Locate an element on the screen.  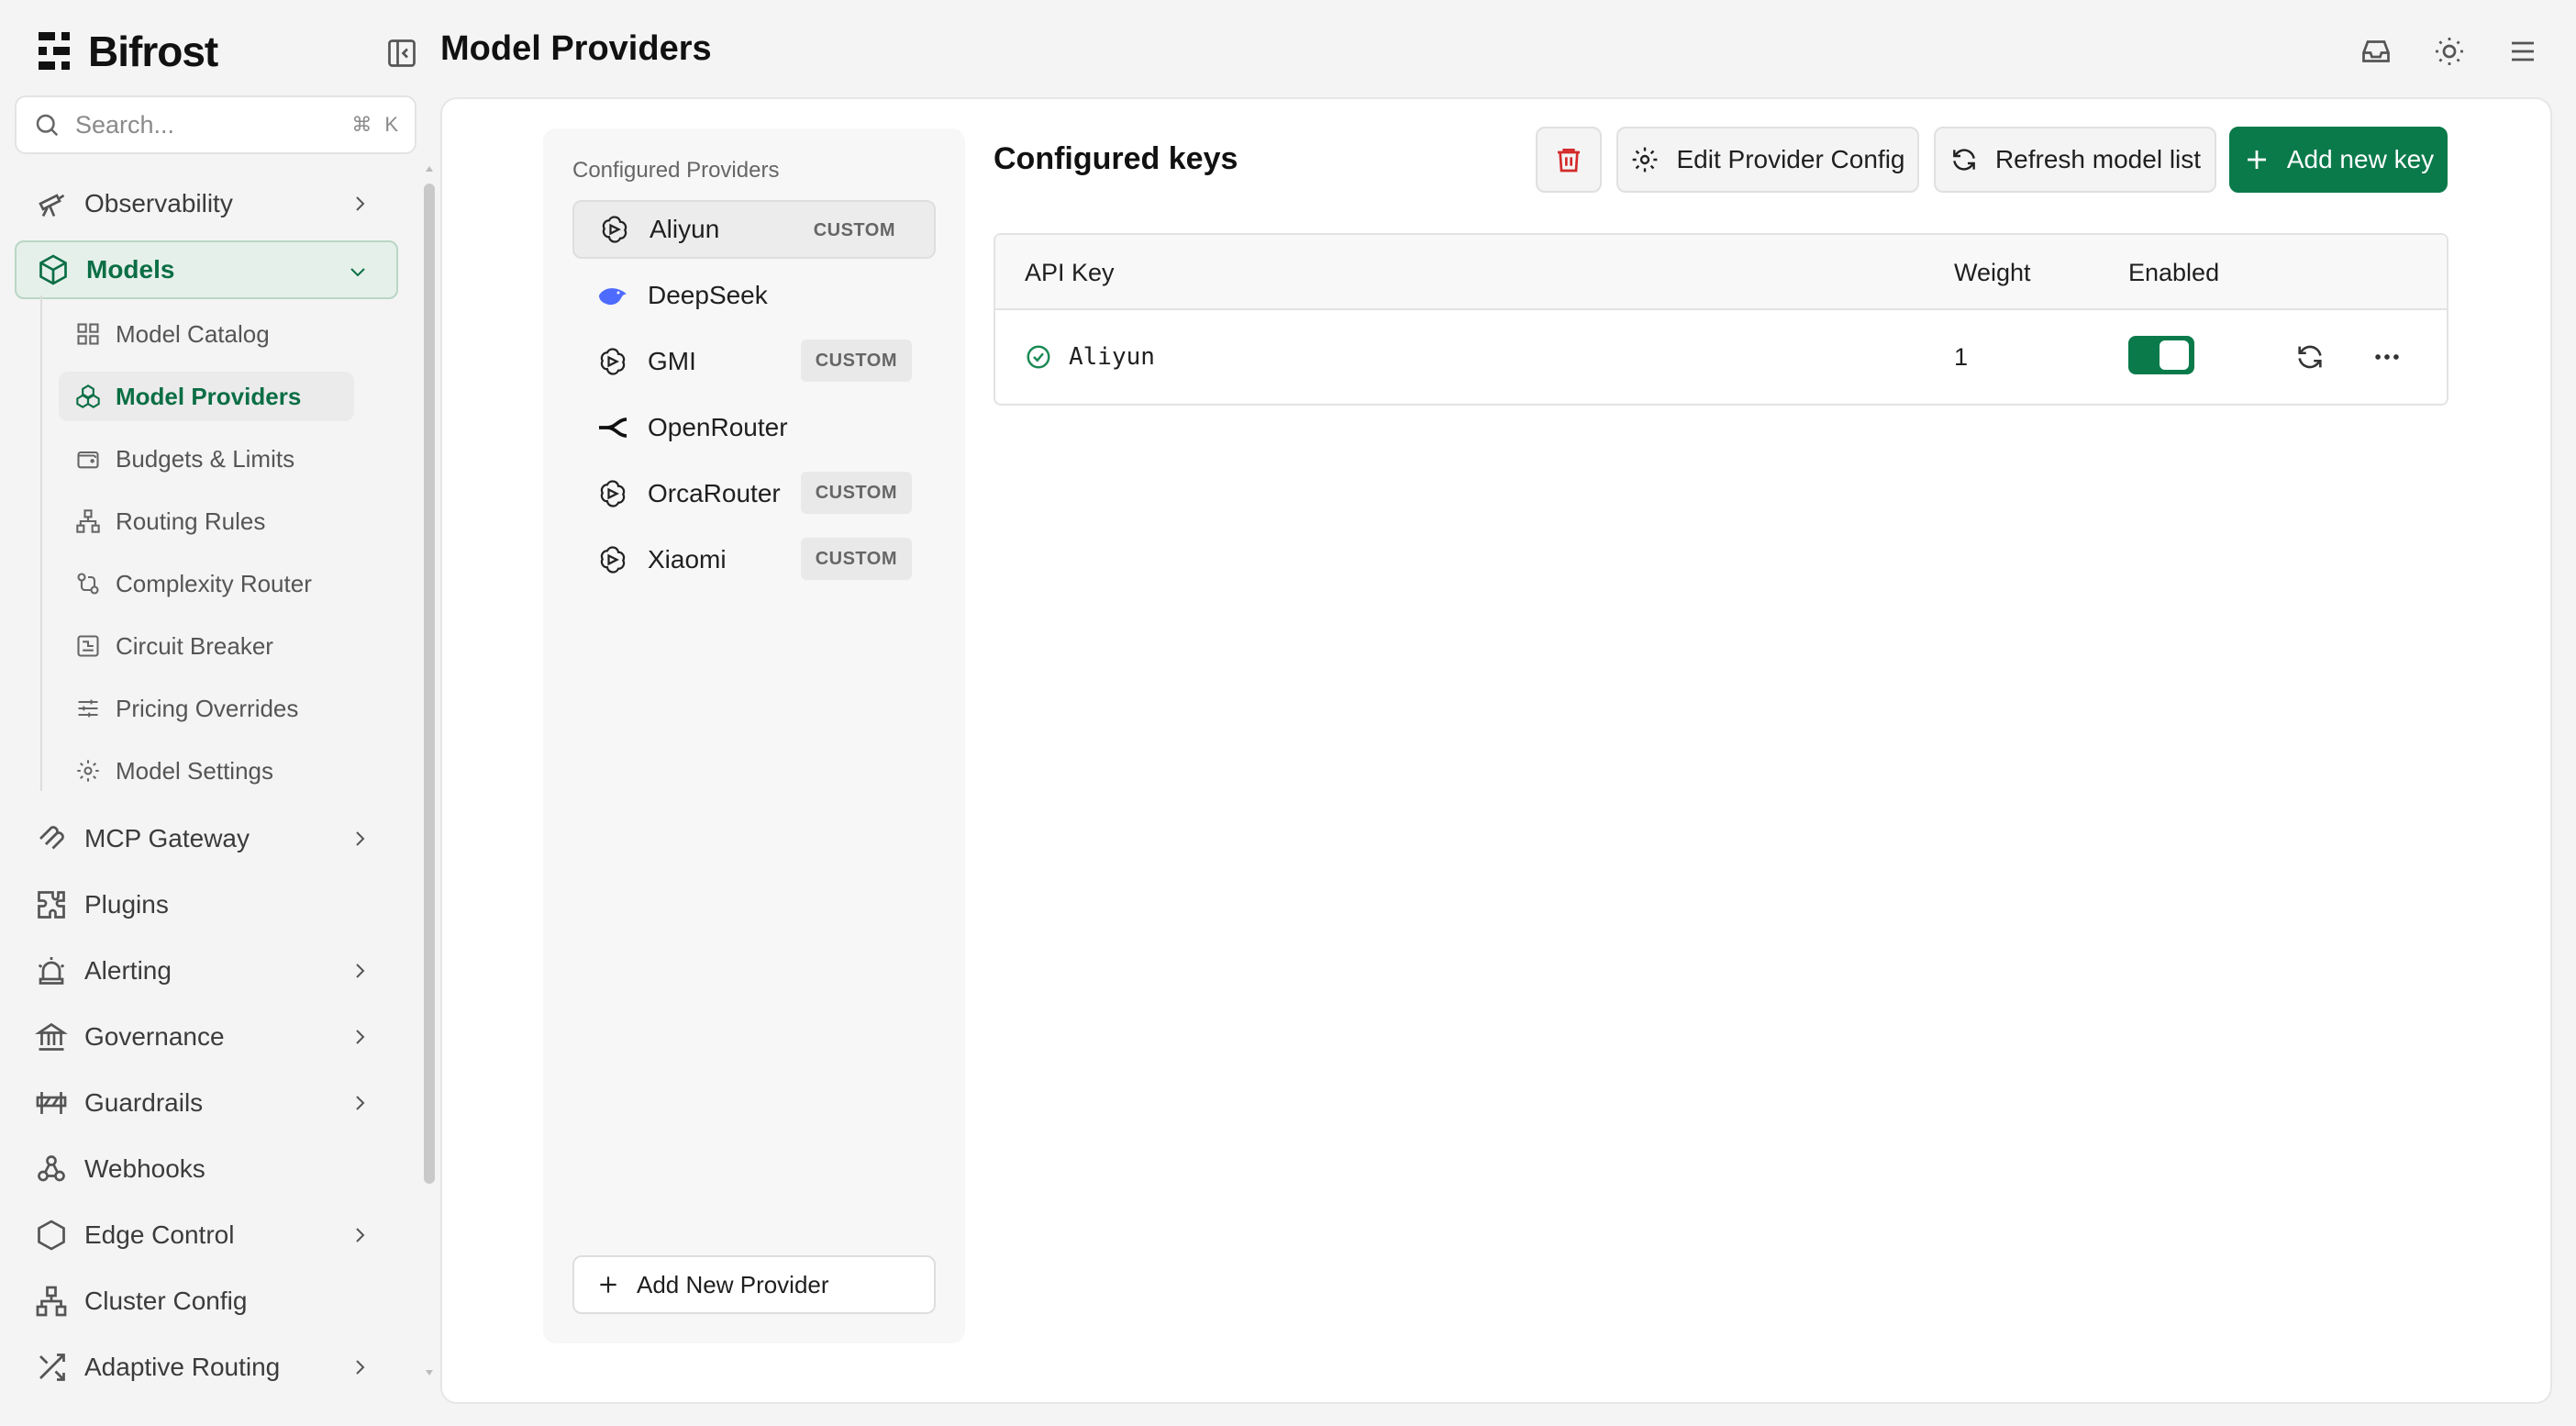
boxes-icon is located at coordinates (88, 396).